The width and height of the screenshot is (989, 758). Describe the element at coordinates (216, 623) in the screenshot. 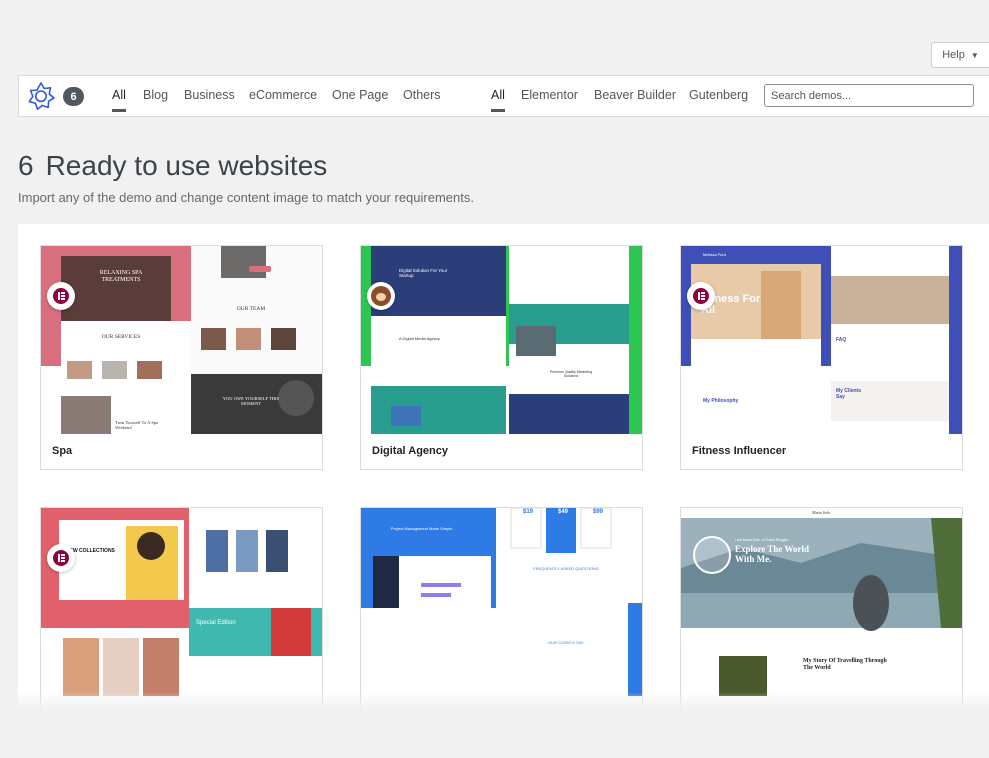

I see `ecommerce-promo: Special Edition` at that location.